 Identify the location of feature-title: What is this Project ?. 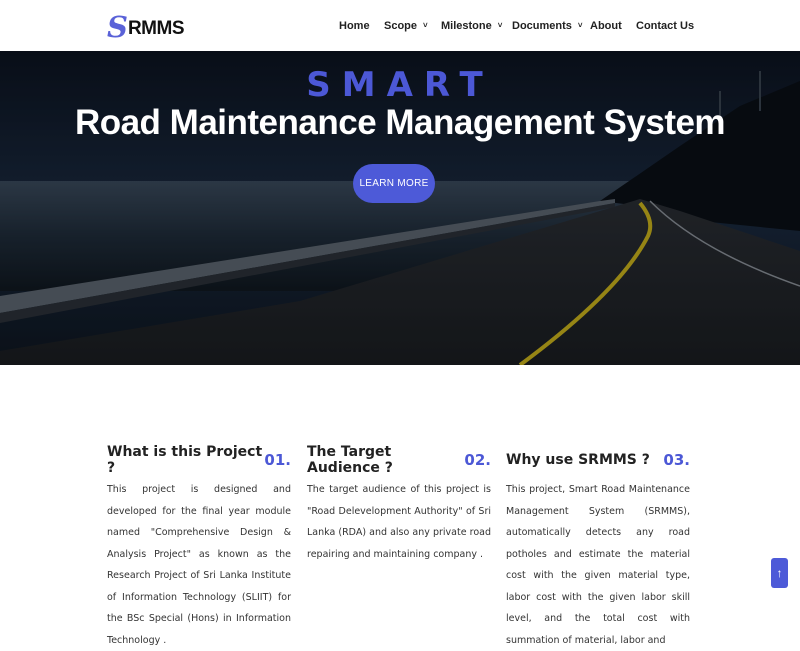
(185, 460).